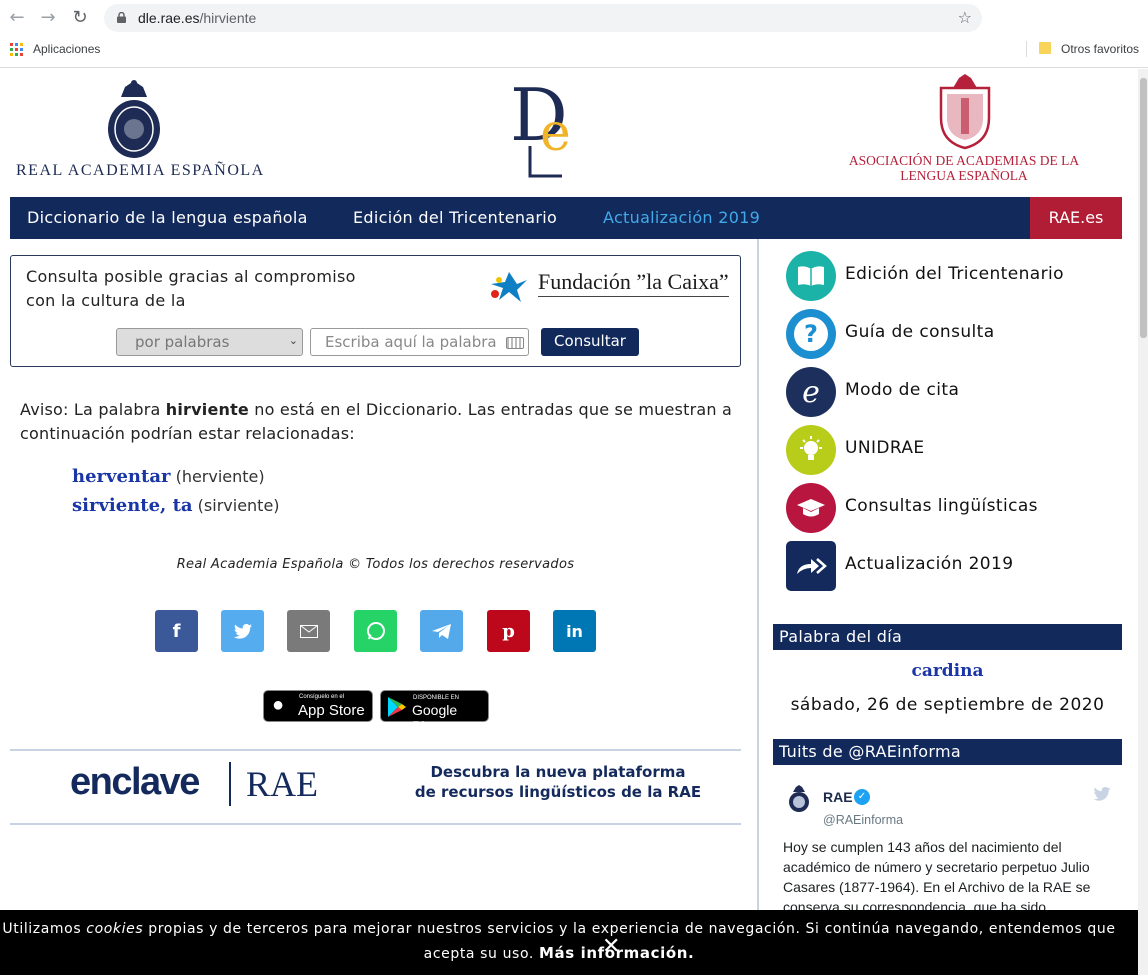 The width and height of the screenshot is (1148, 975). Describe the element at coordinates (811, 508) in the screenshot. I see `graduation-cap-icon` at that location.